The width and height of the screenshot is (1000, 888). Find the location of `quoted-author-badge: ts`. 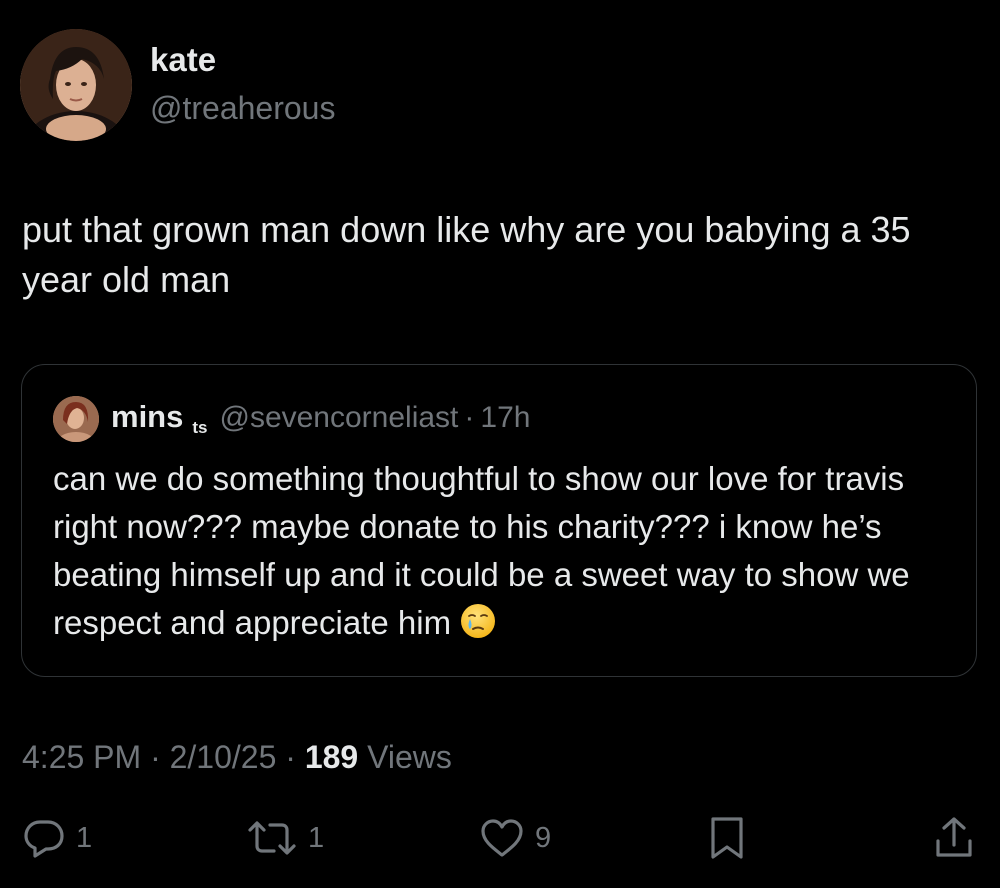

quoted-author-badge: ts is located at coordinates (200, 427).